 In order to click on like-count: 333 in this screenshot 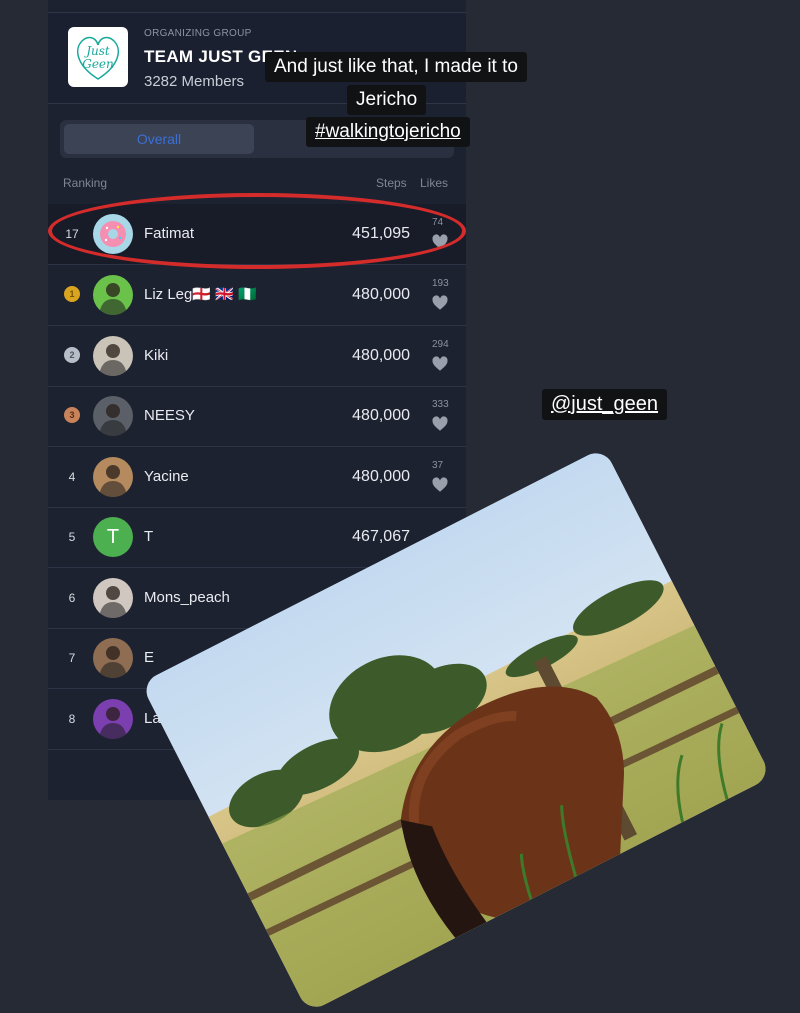, I will do `click(440, 404)`.